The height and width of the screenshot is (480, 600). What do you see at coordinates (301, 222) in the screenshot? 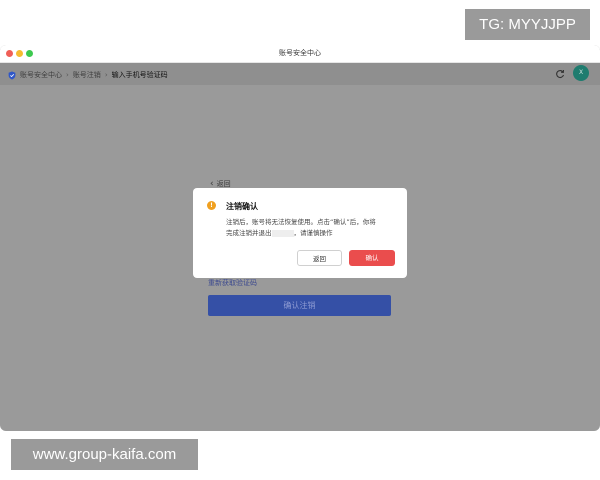
I see `dialog-message-line1: 注销后，账号将无法恢复使用。点击“确认”后，你将` at bounding box center [301, 222].